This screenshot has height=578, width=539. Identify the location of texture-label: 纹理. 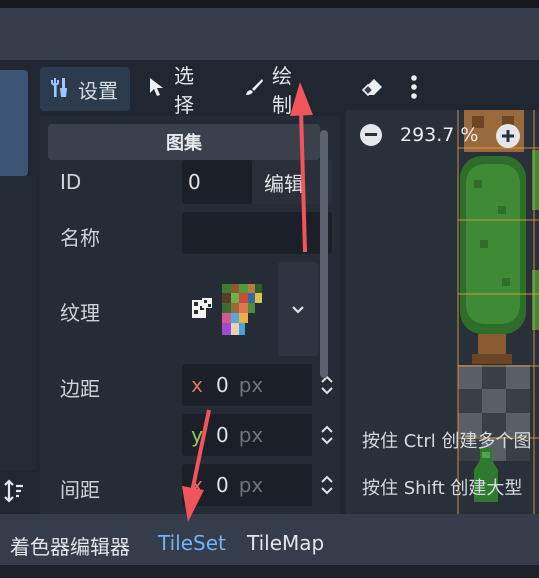
(80, 313).